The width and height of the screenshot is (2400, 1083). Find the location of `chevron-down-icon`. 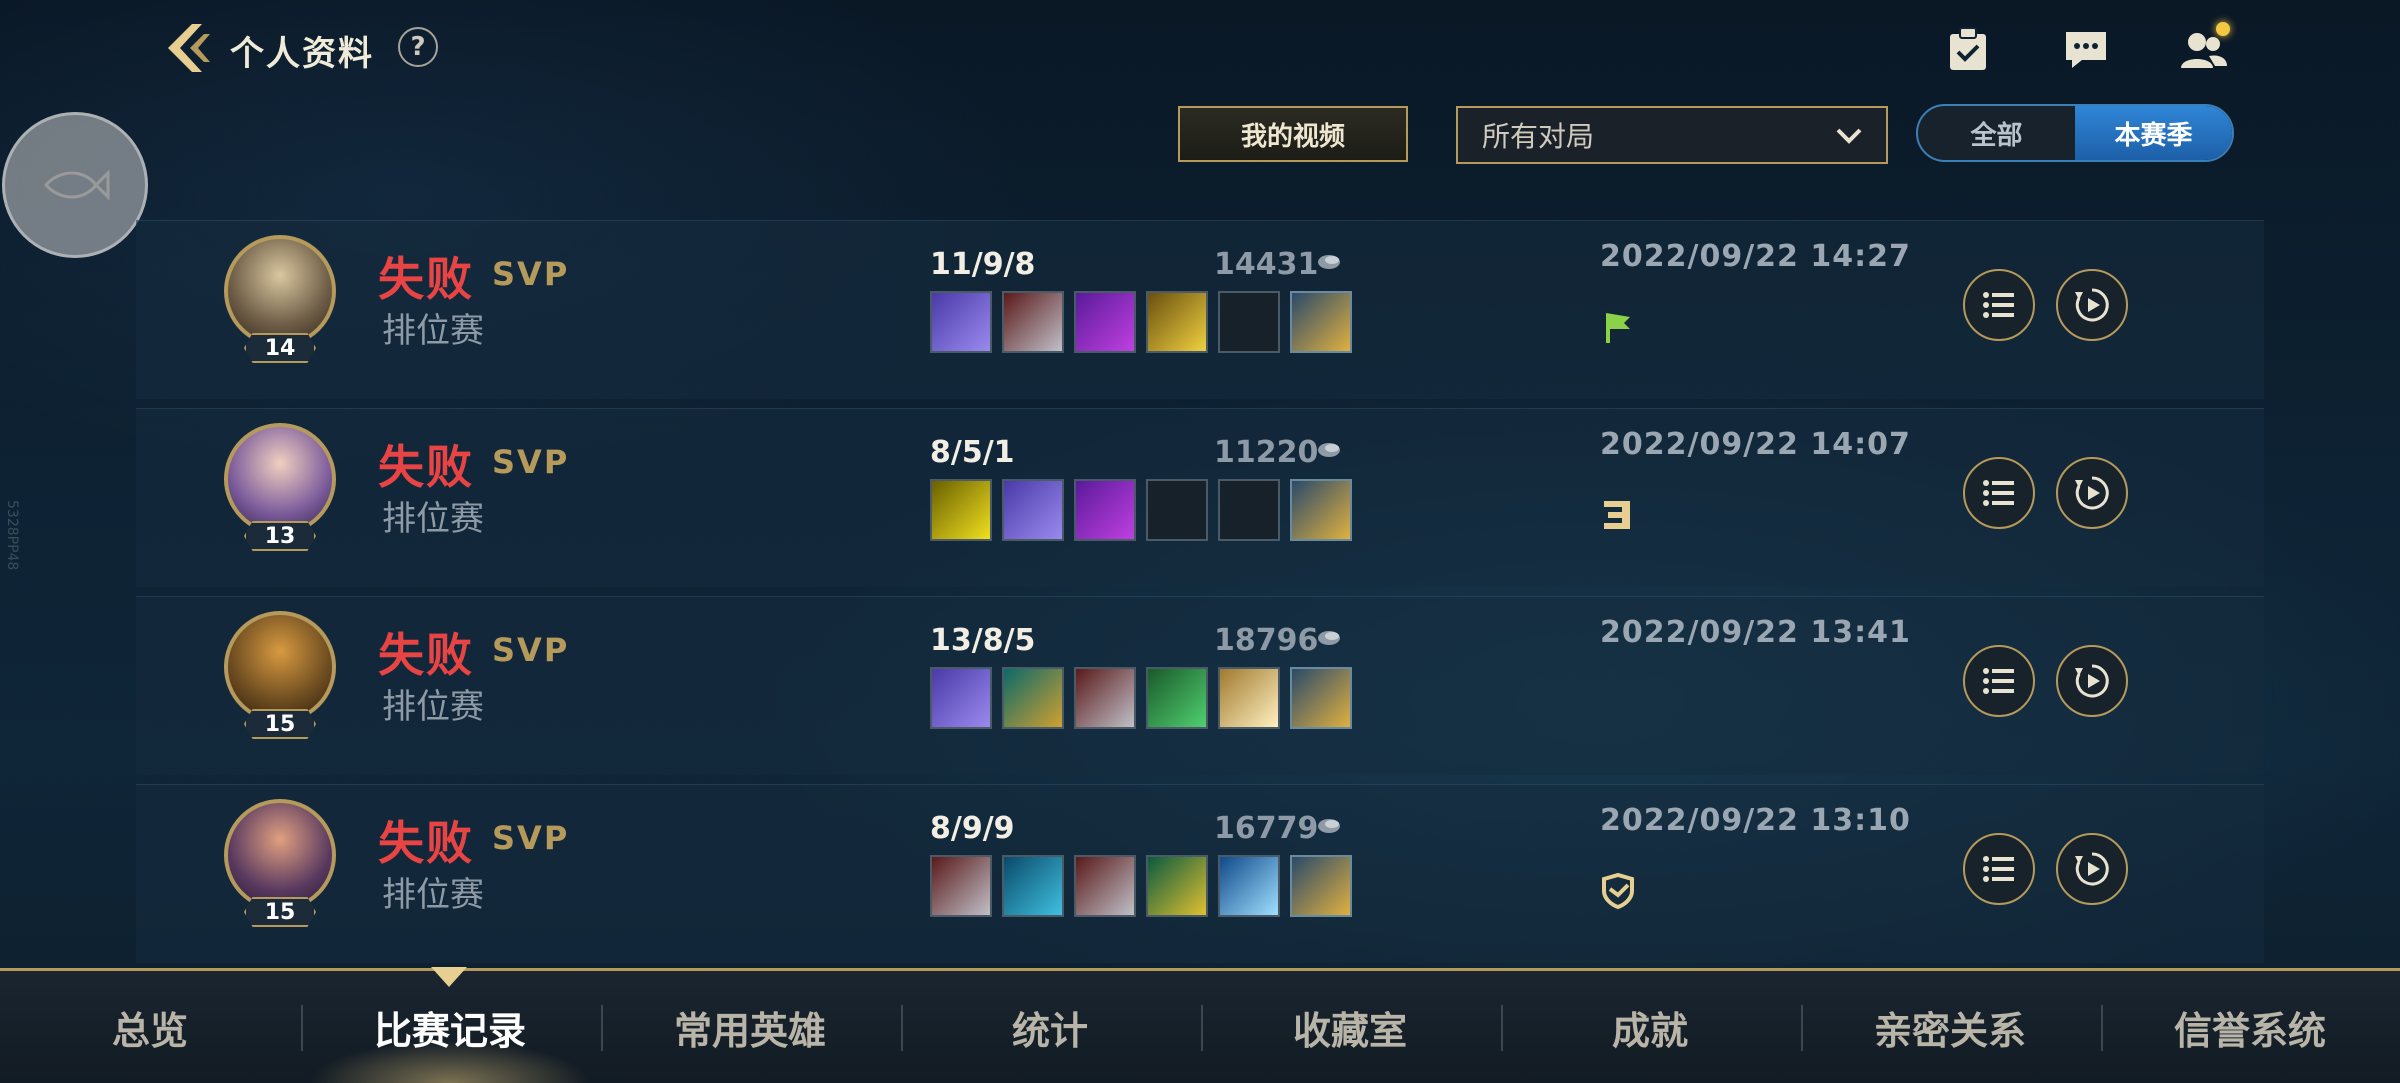

chevron-down-icon is located at coordinates (1849, 136).